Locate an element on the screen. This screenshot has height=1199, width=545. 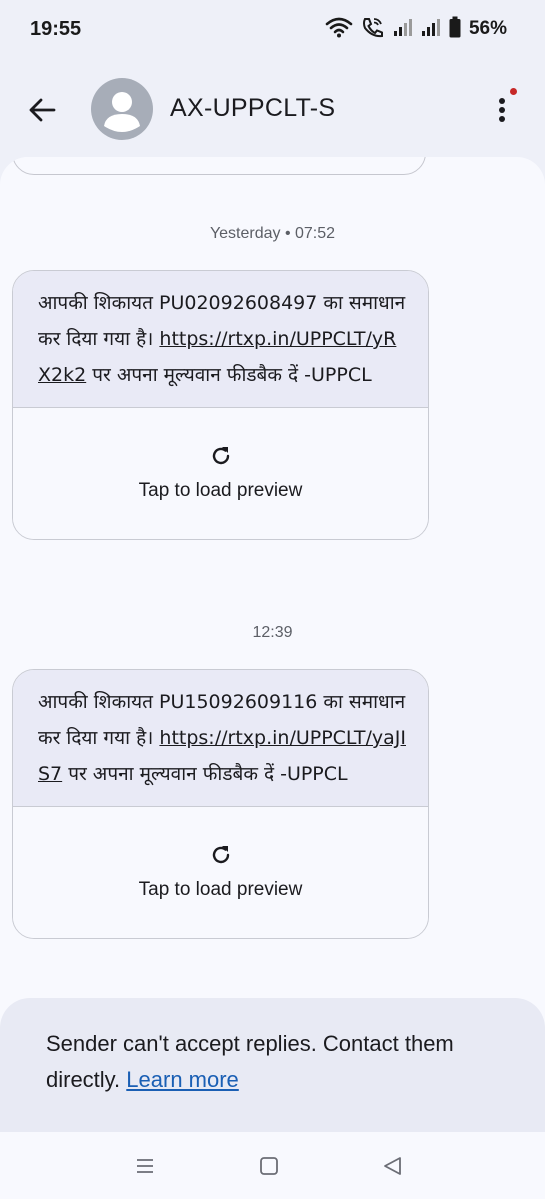
message-timestamp: 12:39 is located at coordinates (272, 632).